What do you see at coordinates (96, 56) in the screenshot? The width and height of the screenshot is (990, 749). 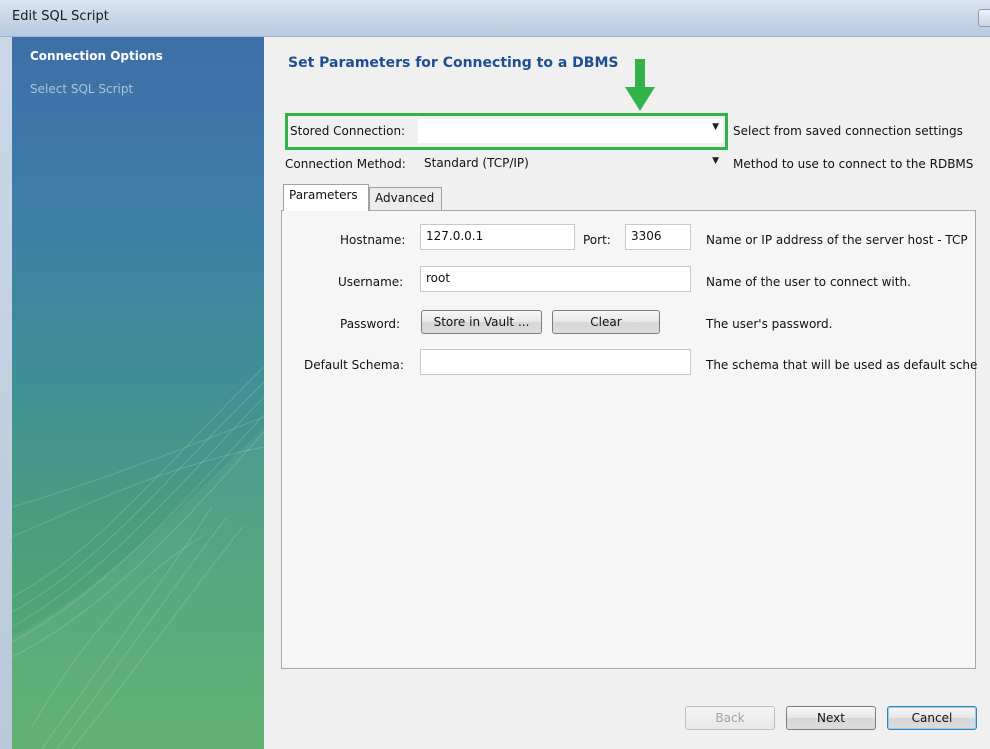 I see `sidebar-item-connection-options: Connection Options` at bounding box center [96, 56].